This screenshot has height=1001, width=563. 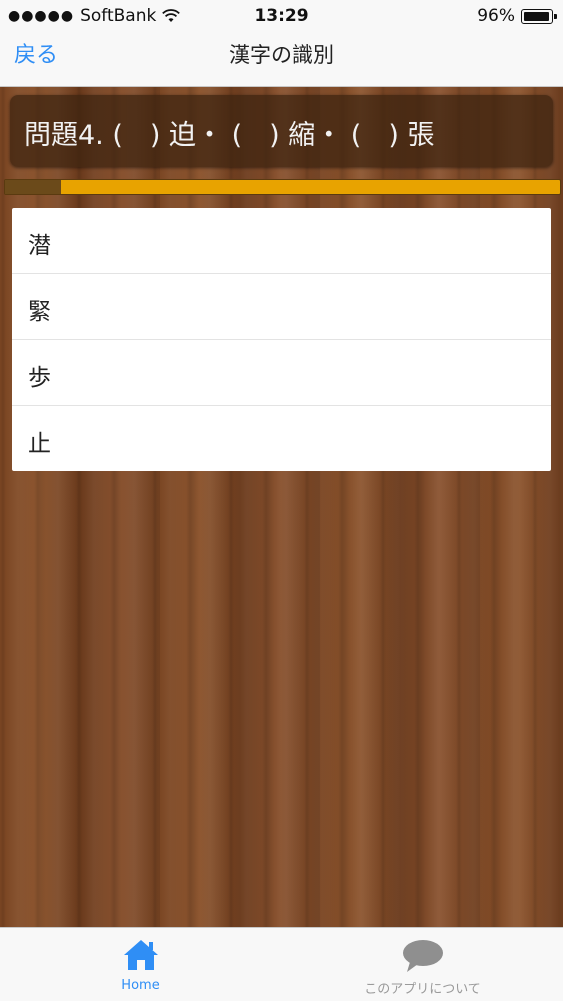 I want to click on tab-bar: Home このアプリについて, so click(x=281, y=964).